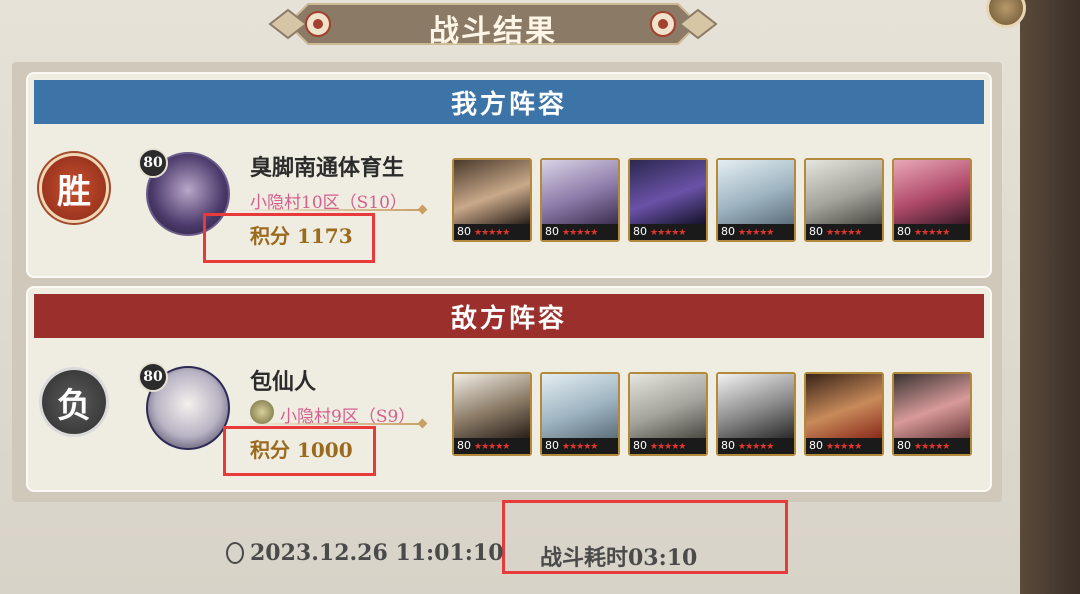  What do you see at coordinates (509, 316) in the screenshot?
I see `enemy-header: 敌方阵容` at bounding box center [509, 316].